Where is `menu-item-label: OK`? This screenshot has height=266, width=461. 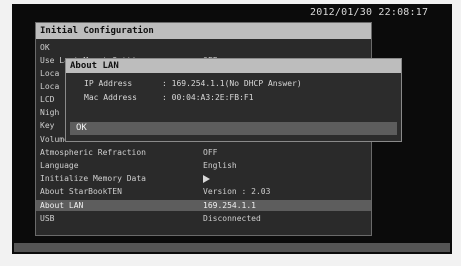 menu-item-label: OK is located at coordinates (45, 47).